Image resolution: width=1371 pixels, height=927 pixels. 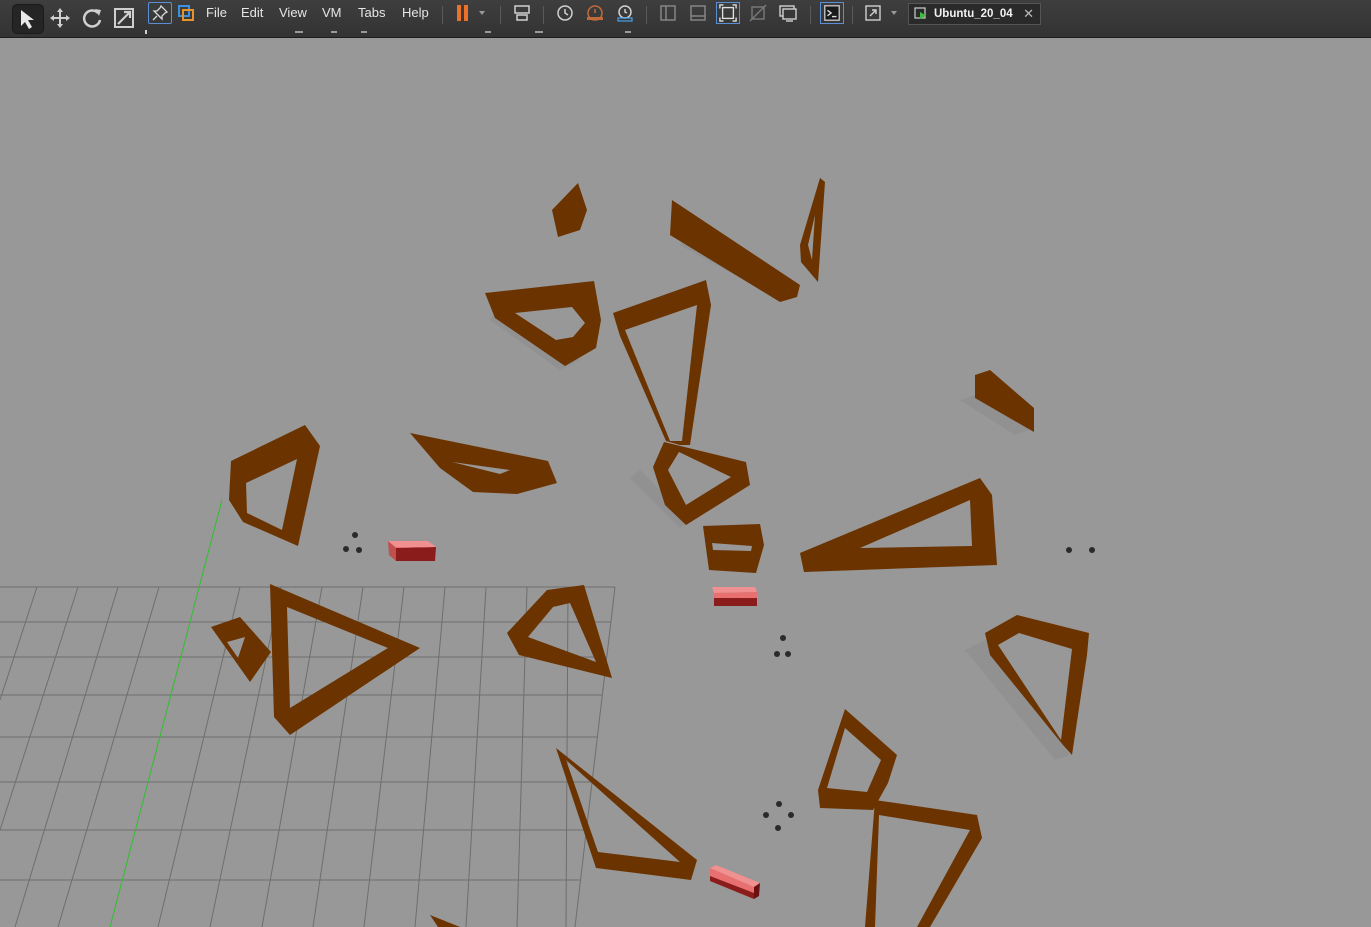 I want to click on vm-library-button, so click(x=186, y=13).